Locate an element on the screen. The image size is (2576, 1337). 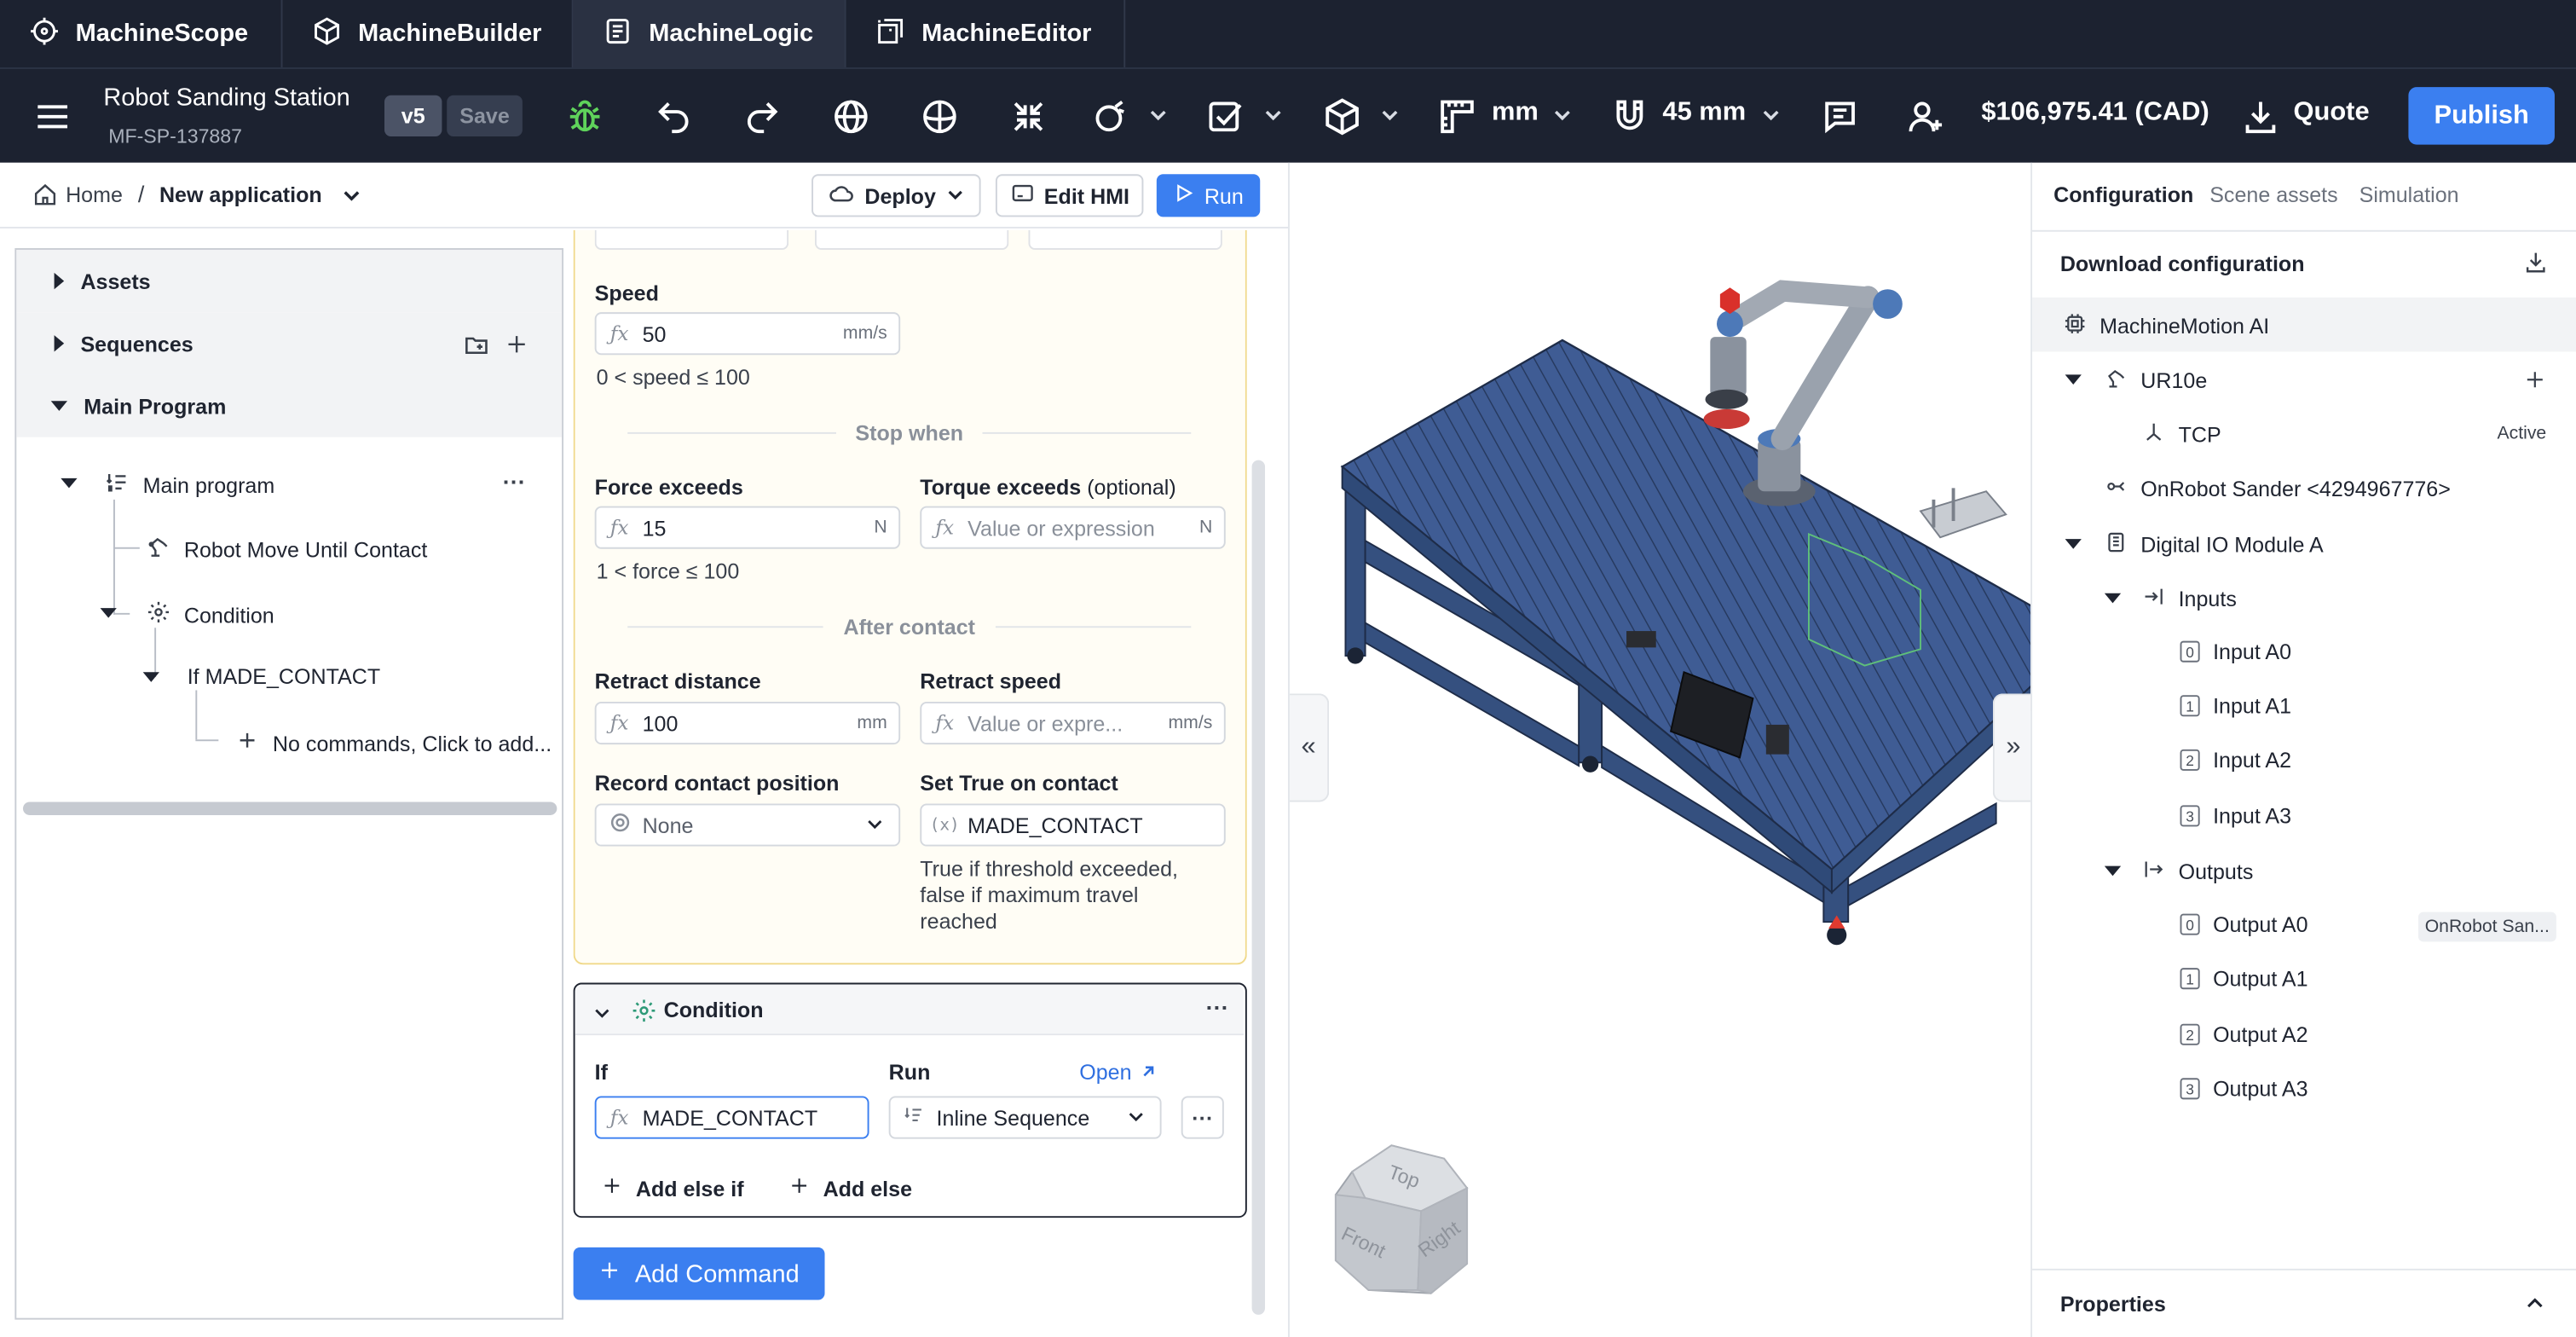
edit-hmi-button: Edit HMI is located at coordinates (1069, 195).